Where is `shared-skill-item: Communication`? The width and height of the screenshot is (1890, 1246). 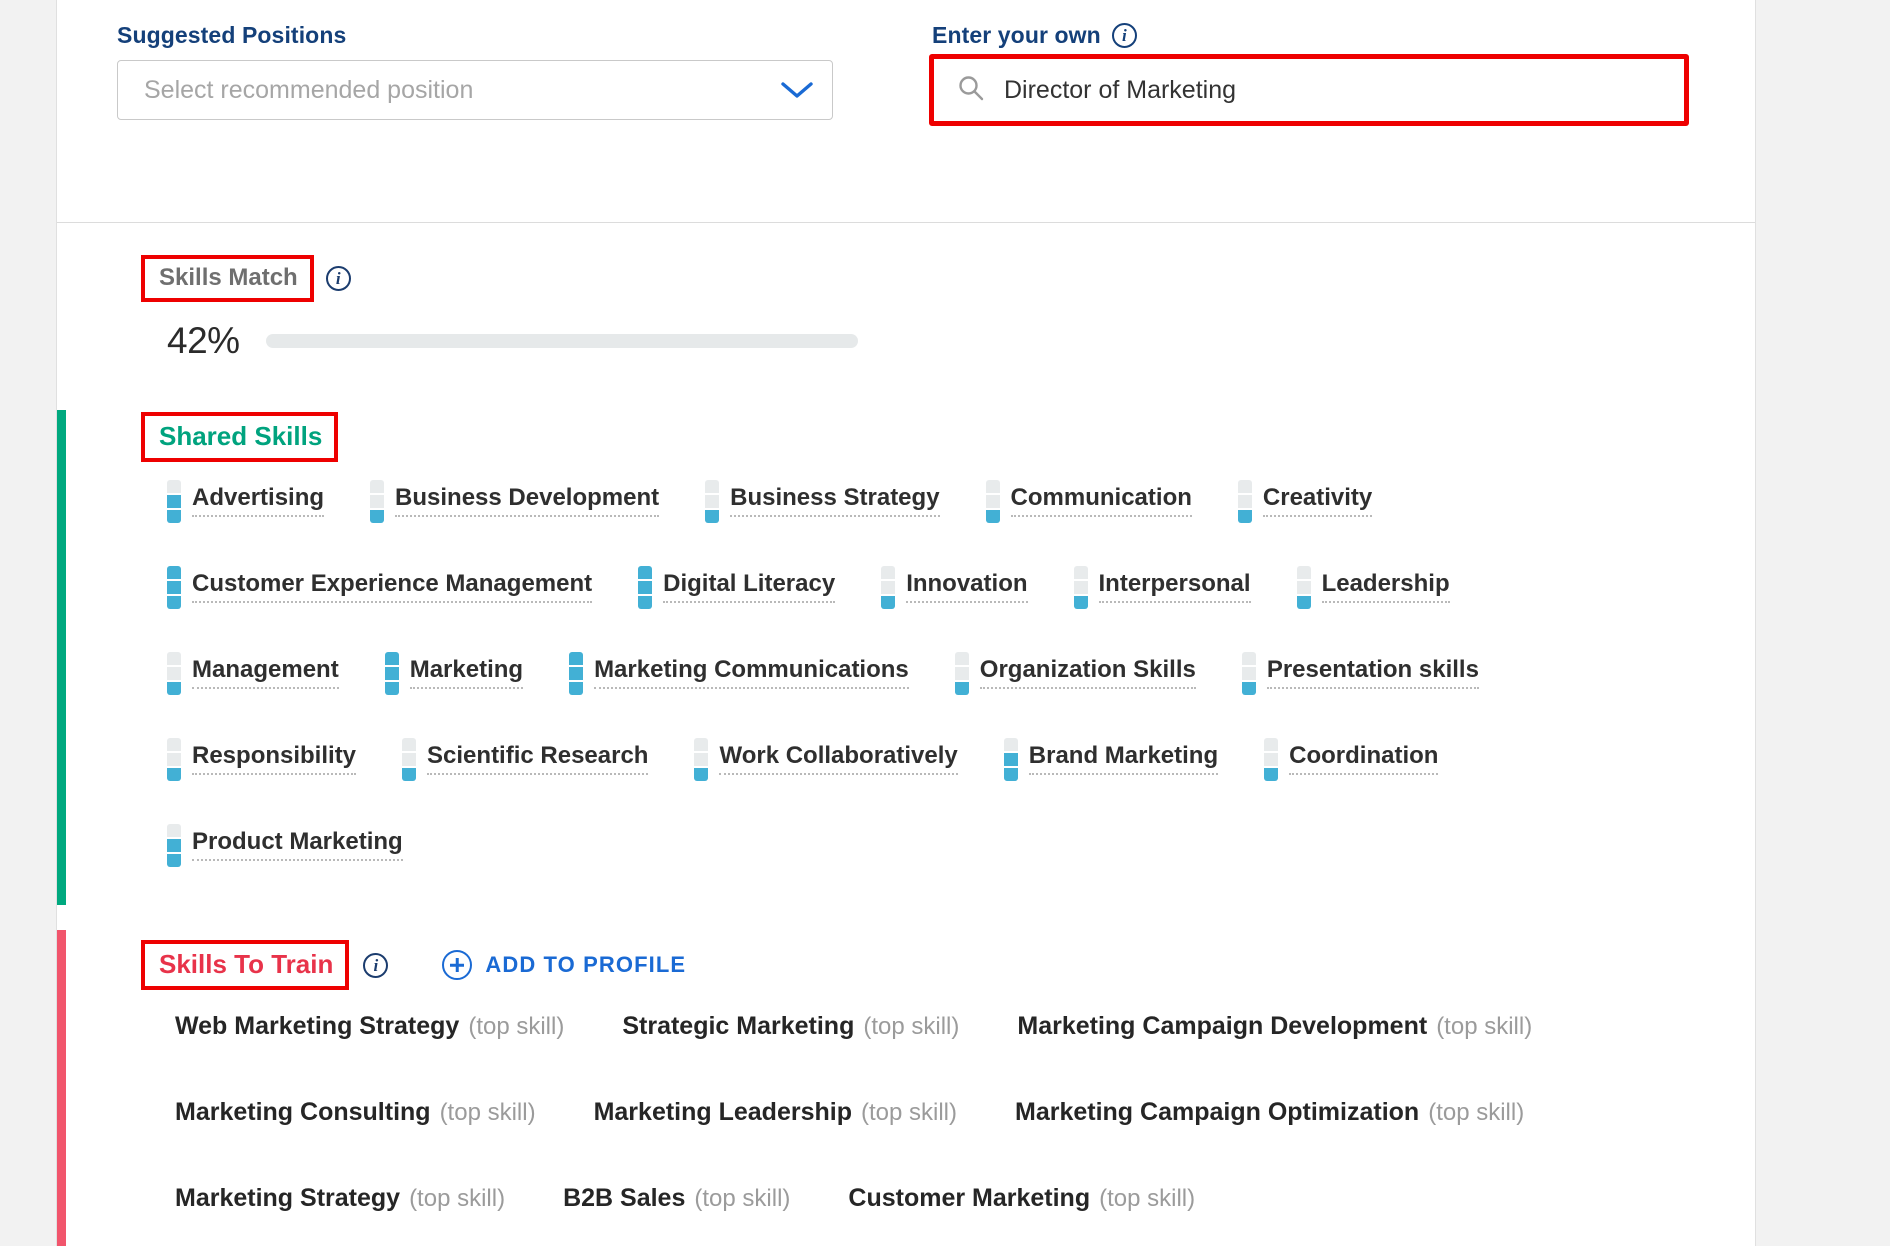 shared-skill-item: Communication is located at coordinates (1088, 500).